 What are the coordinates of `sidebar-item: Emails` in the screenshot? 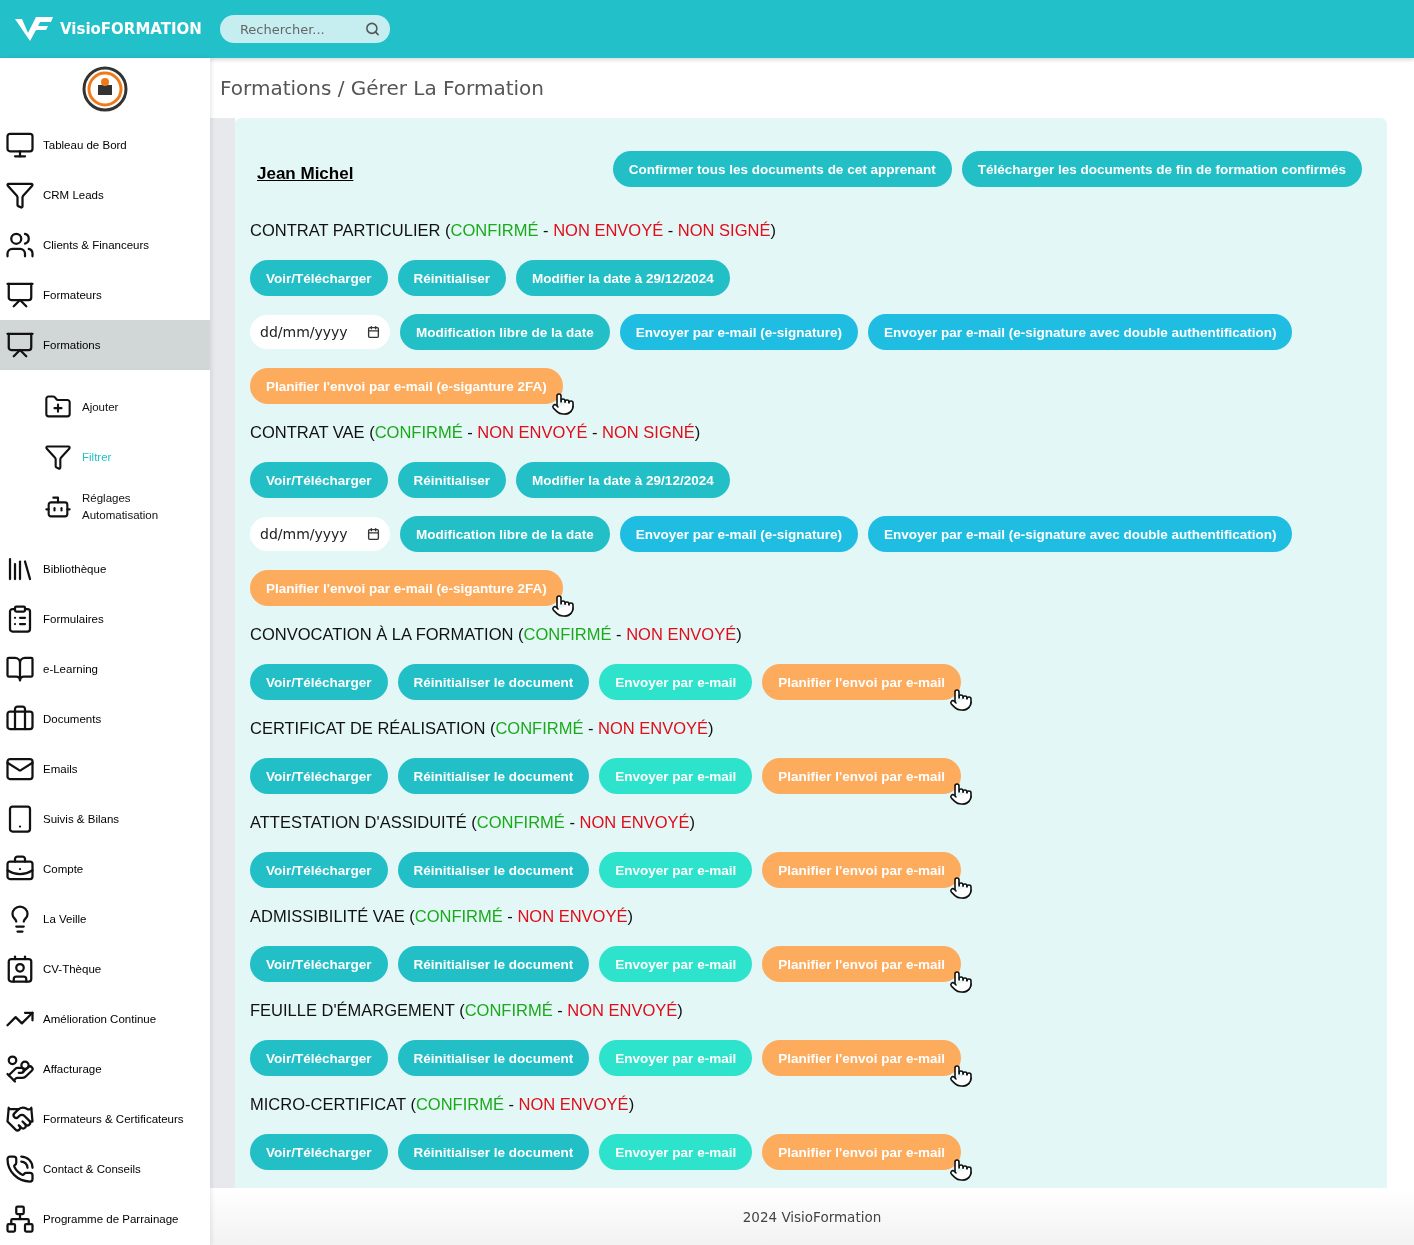 It's located at (105, 769).